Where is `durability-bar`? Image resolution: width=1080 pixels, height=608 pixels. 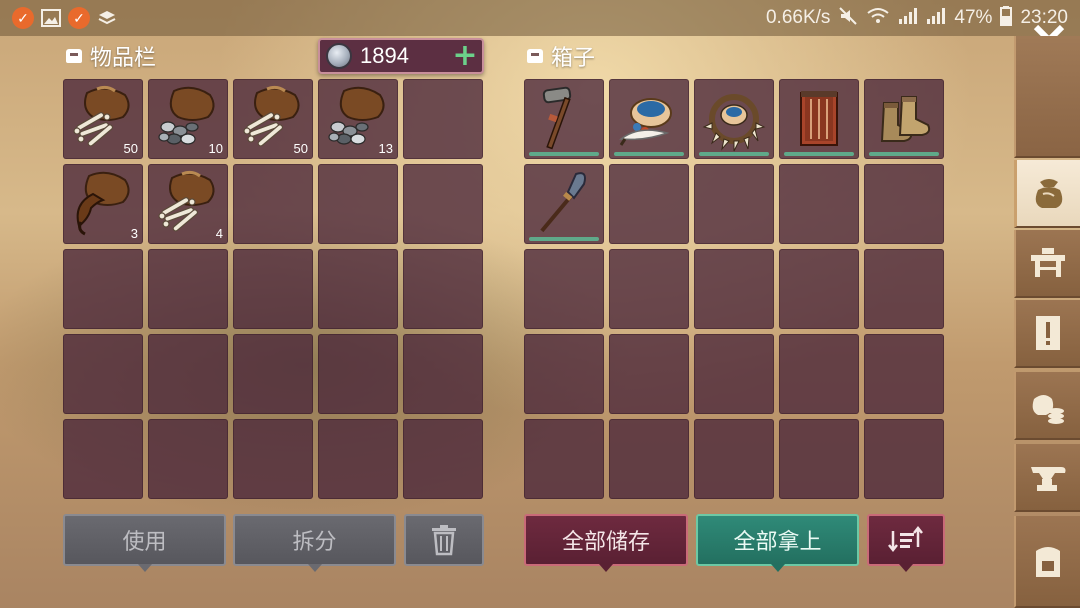 durability-bar is located at coordinates (564, 154).